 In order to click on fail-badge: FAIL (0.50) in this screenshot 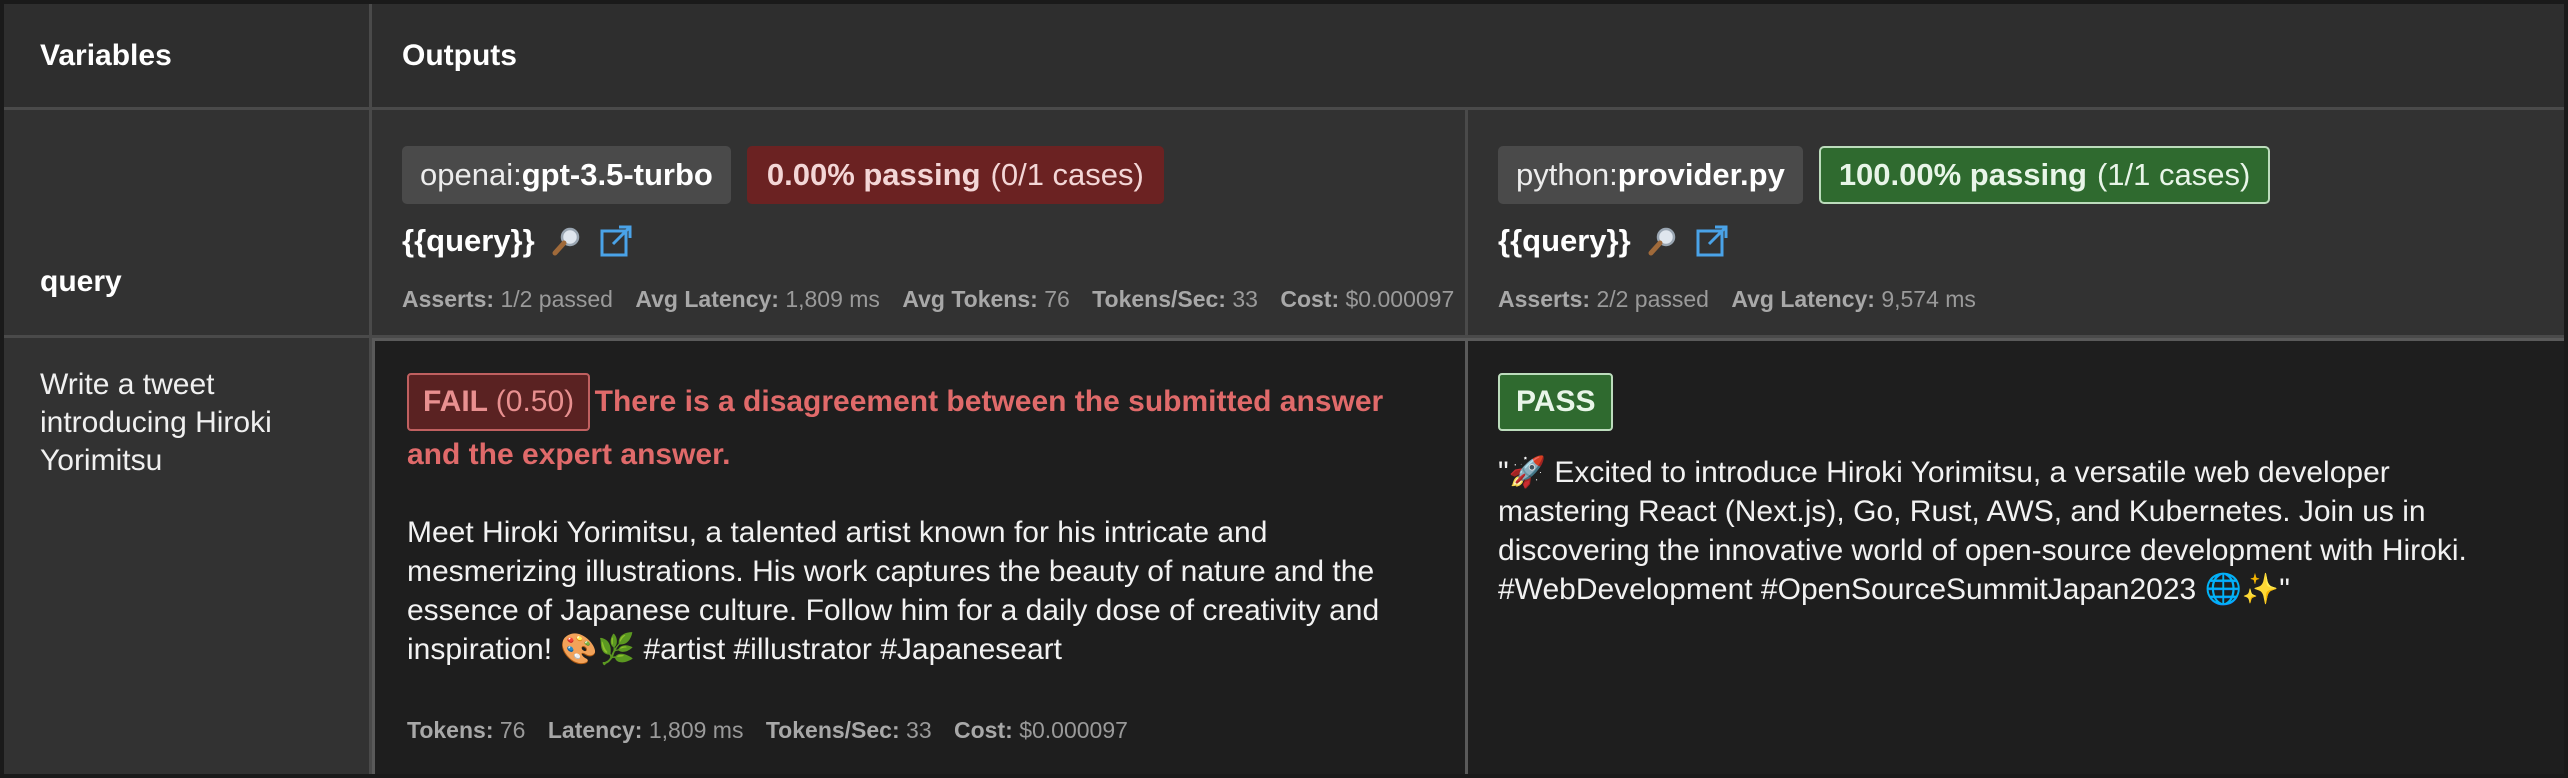, I will do `click(499, 402)`.